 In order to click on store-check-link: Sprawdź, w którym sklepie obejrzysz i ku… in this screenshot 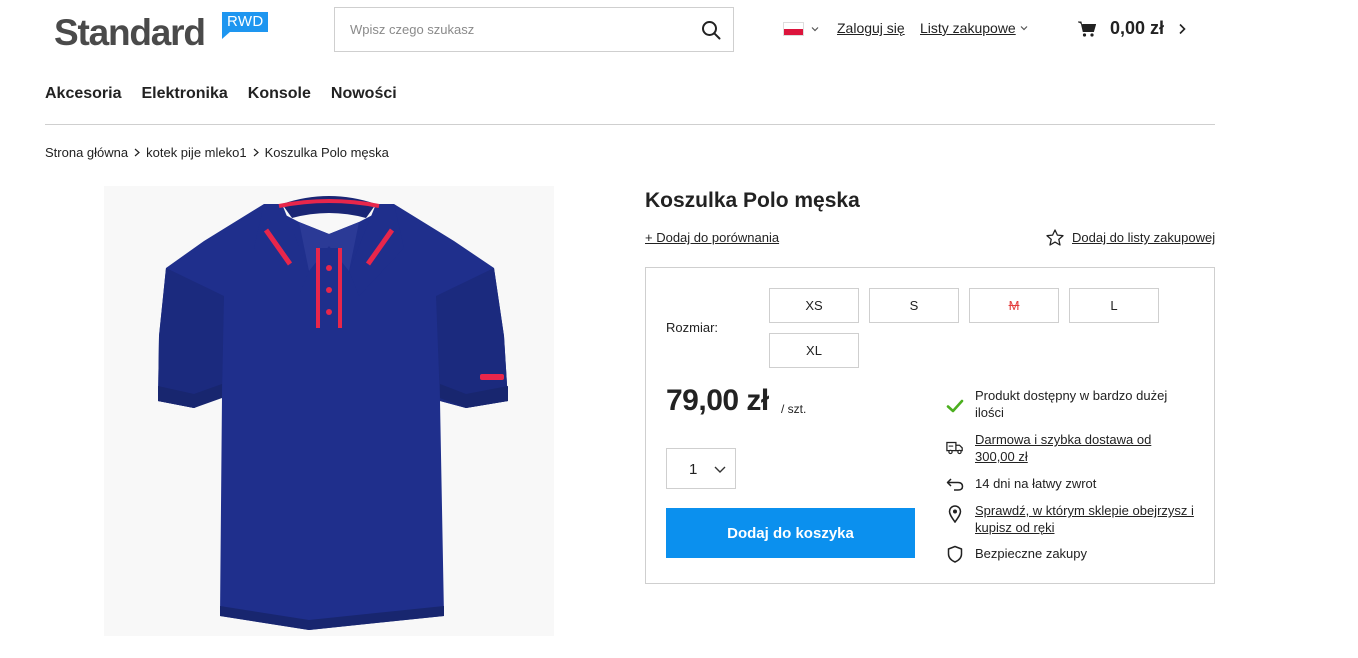, I will do `click(1090, 519)`.